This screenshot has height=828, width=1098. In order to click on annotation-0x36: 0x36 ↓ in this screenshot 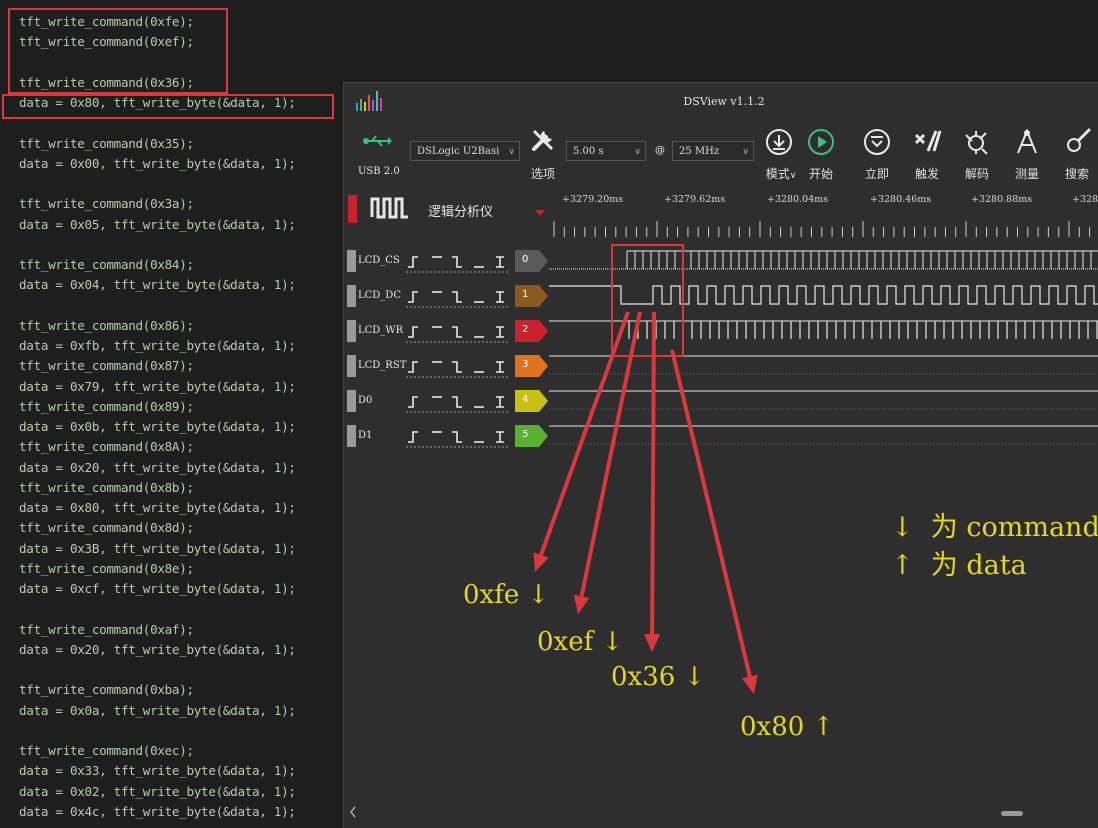, I will do `click(658, 677)`.